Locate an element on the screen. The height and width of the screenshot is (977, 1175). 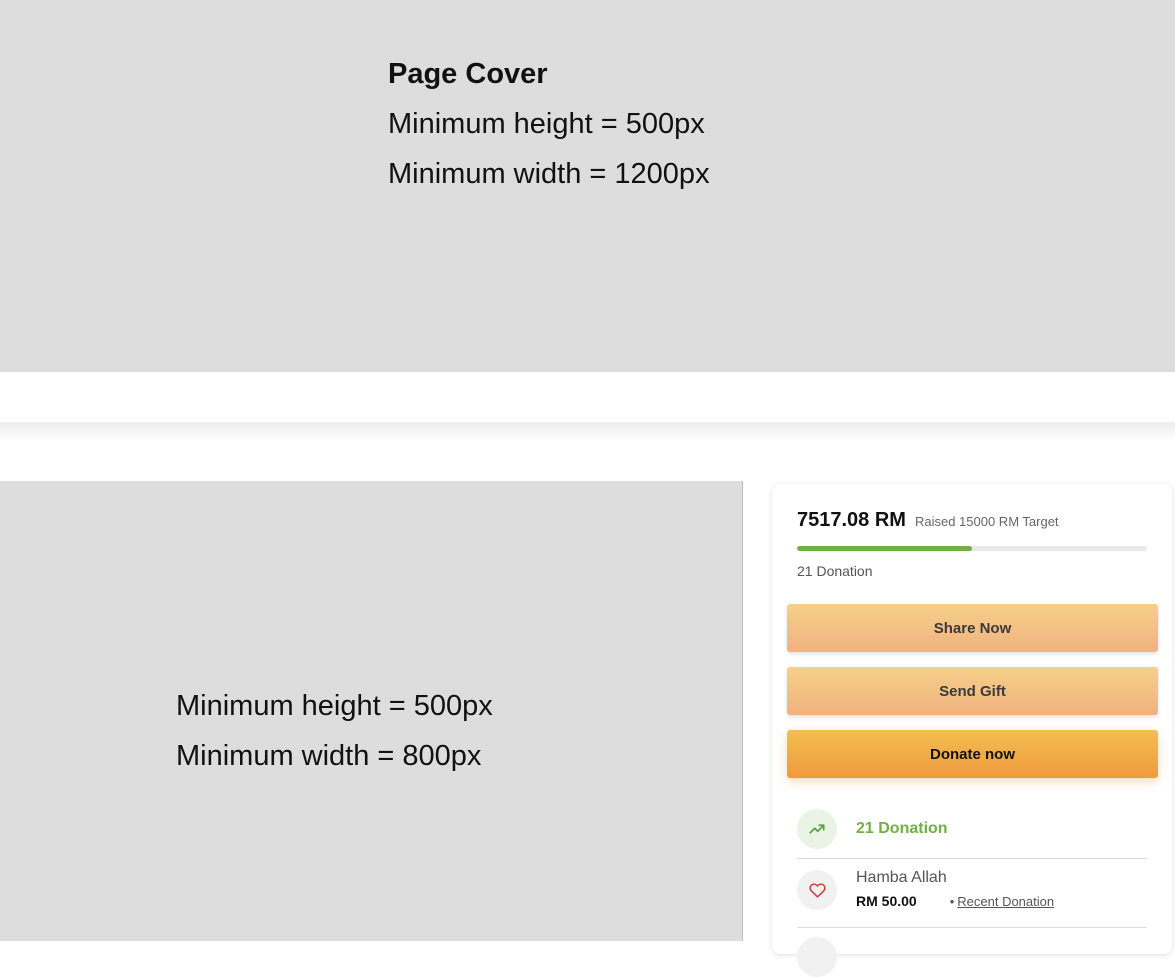
donor-info: Hamba Allah RM 50.00 Recent Donation is located at coordinates (955, 889).